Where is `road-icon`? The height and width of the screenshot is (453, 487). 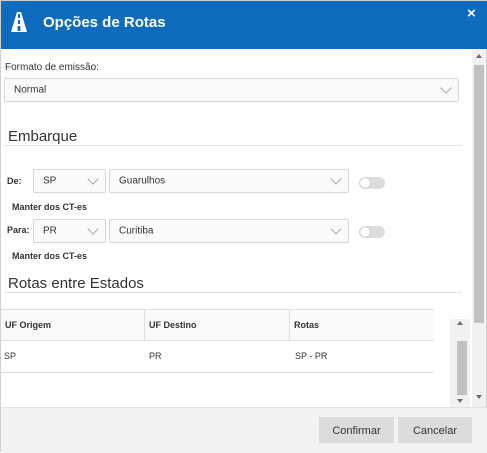 road-icon is located at coordinates (19, 22).